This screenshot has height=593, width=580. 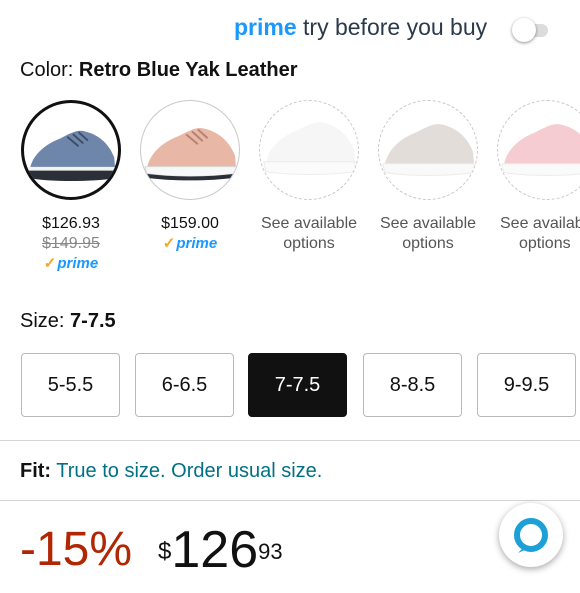 I want to click on color-swatch-blush, so click(x=190, y=150).